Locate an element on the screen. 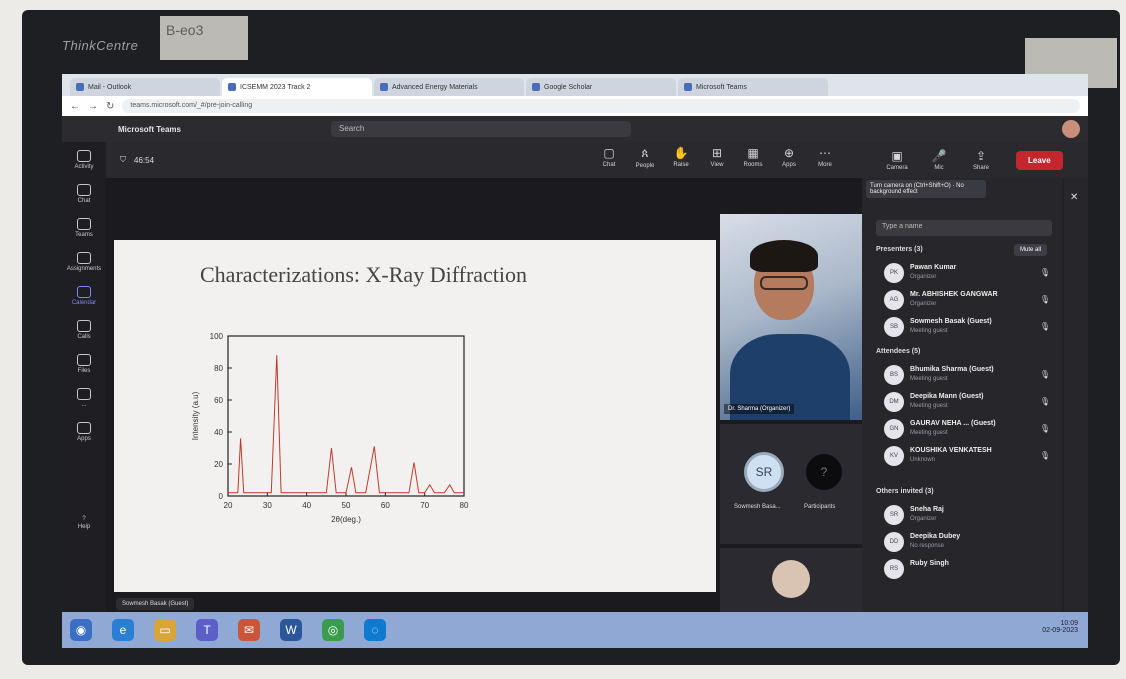 The image size is (1126, 679). participant-avatar-dark: ? is located at coordinates (824, 472).